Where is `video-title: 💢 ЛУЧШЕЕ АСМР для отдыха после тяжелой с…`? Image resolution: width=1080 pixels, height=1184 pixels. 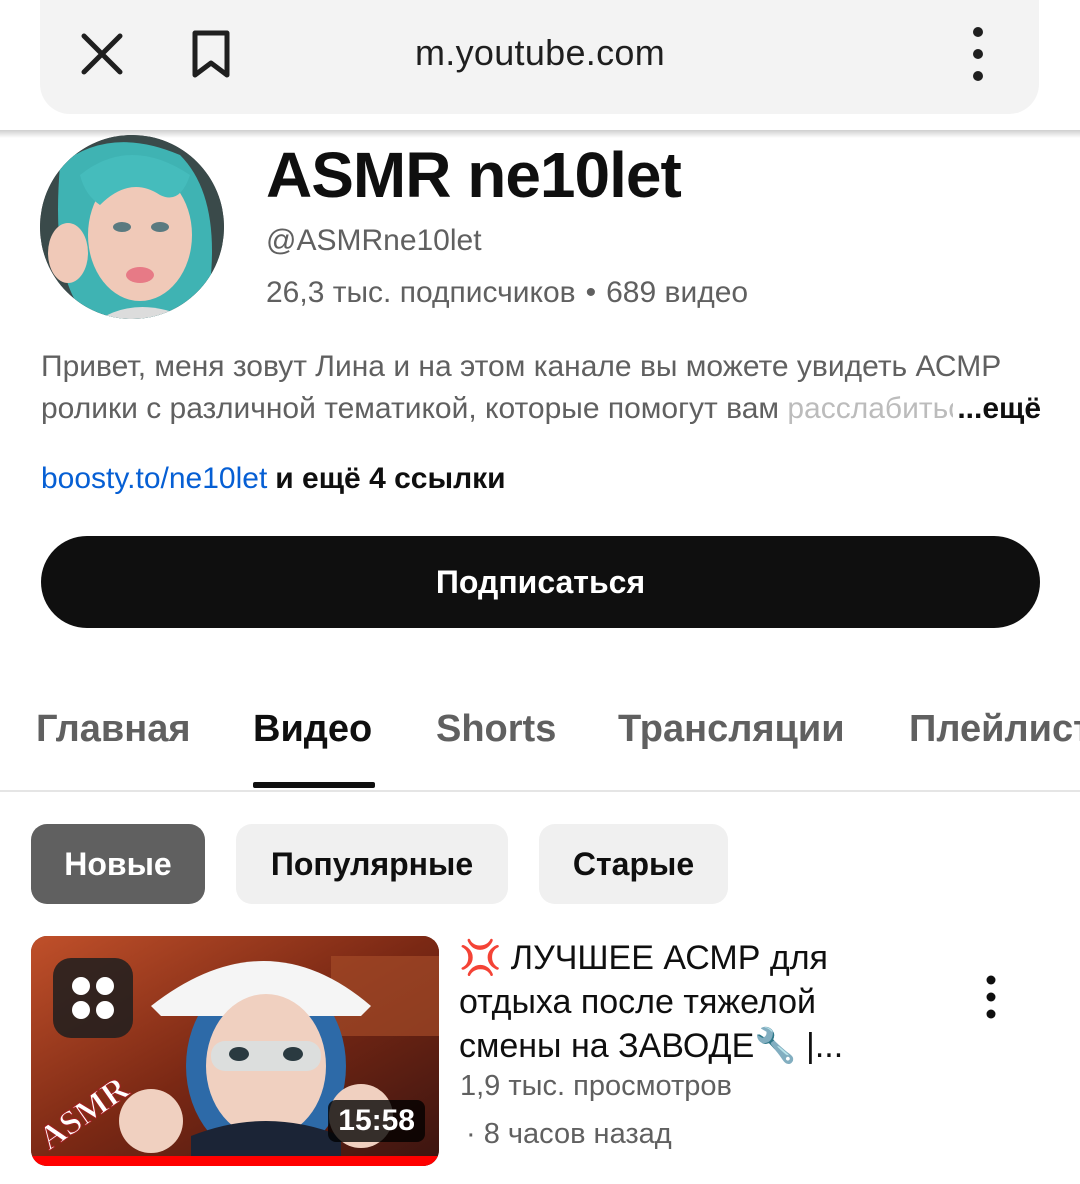 video-title: 💢 ЛУЧШЕЕ АСМР для отдыха после тяжелой с… is located at coordinates (669, 1002).